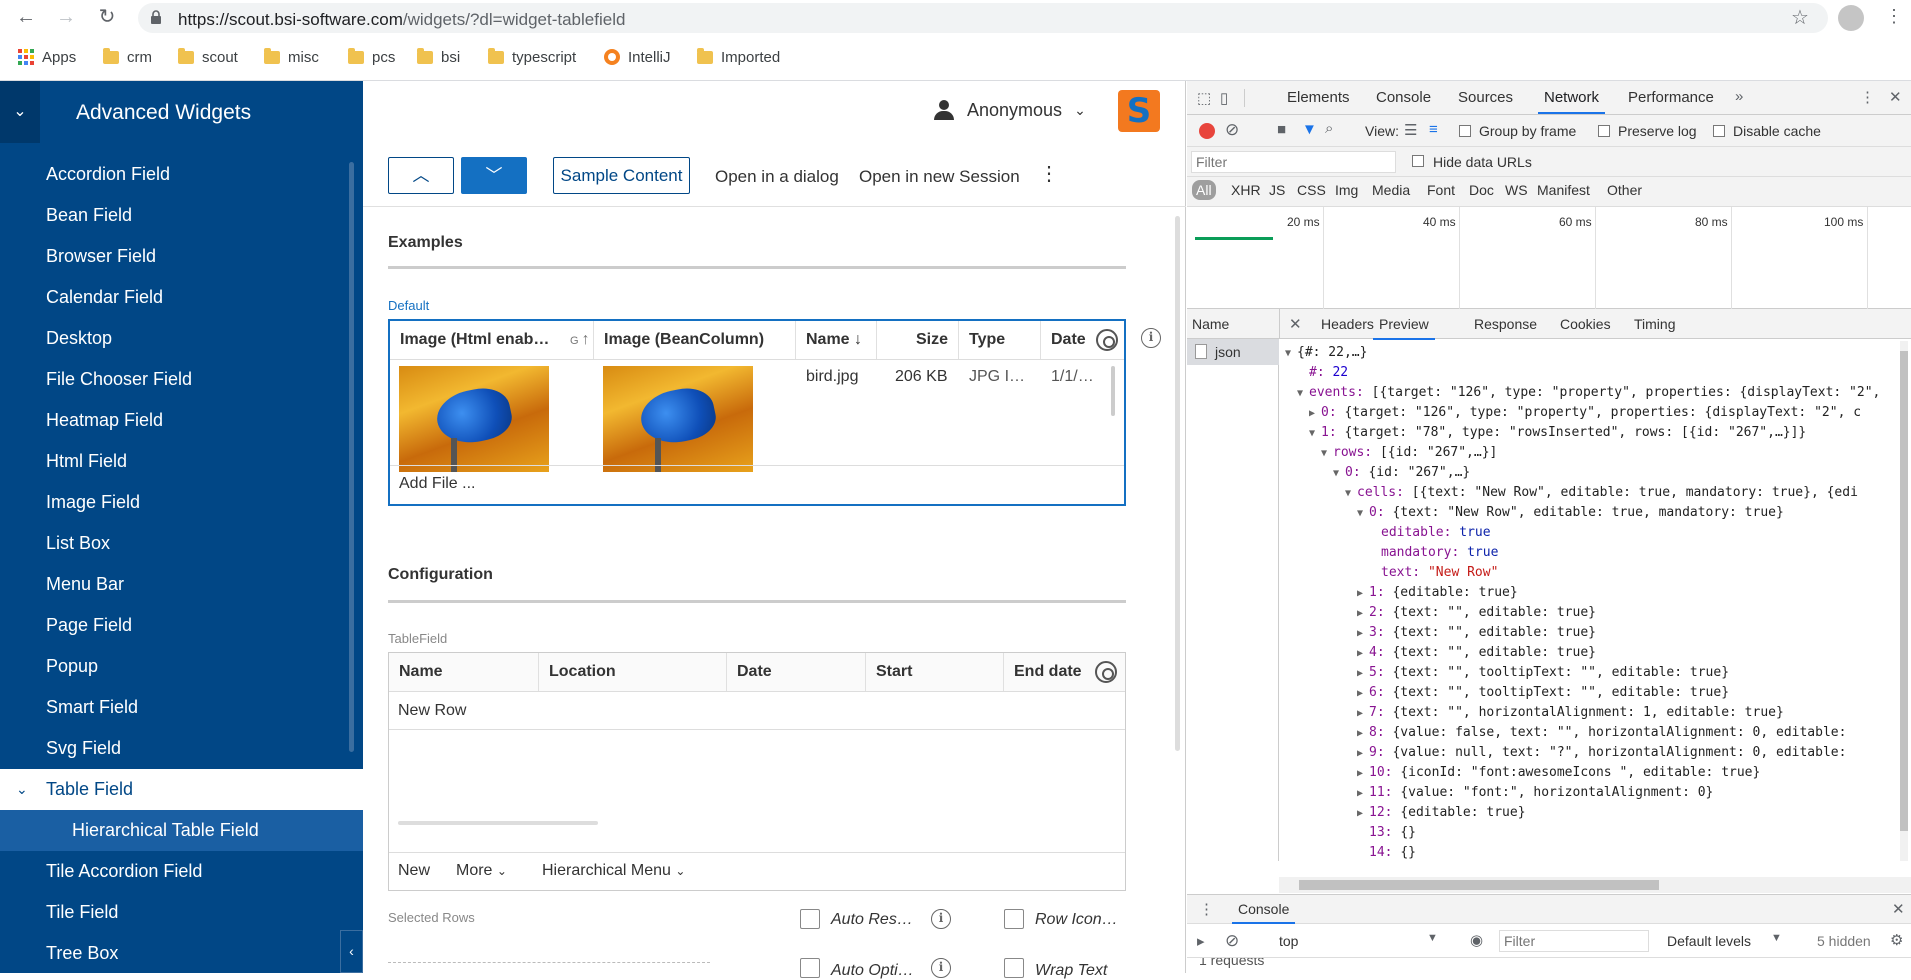  Describe the element at coordinates (1177, 483) in the screenshot. I see `main-scrollbar` at that location.